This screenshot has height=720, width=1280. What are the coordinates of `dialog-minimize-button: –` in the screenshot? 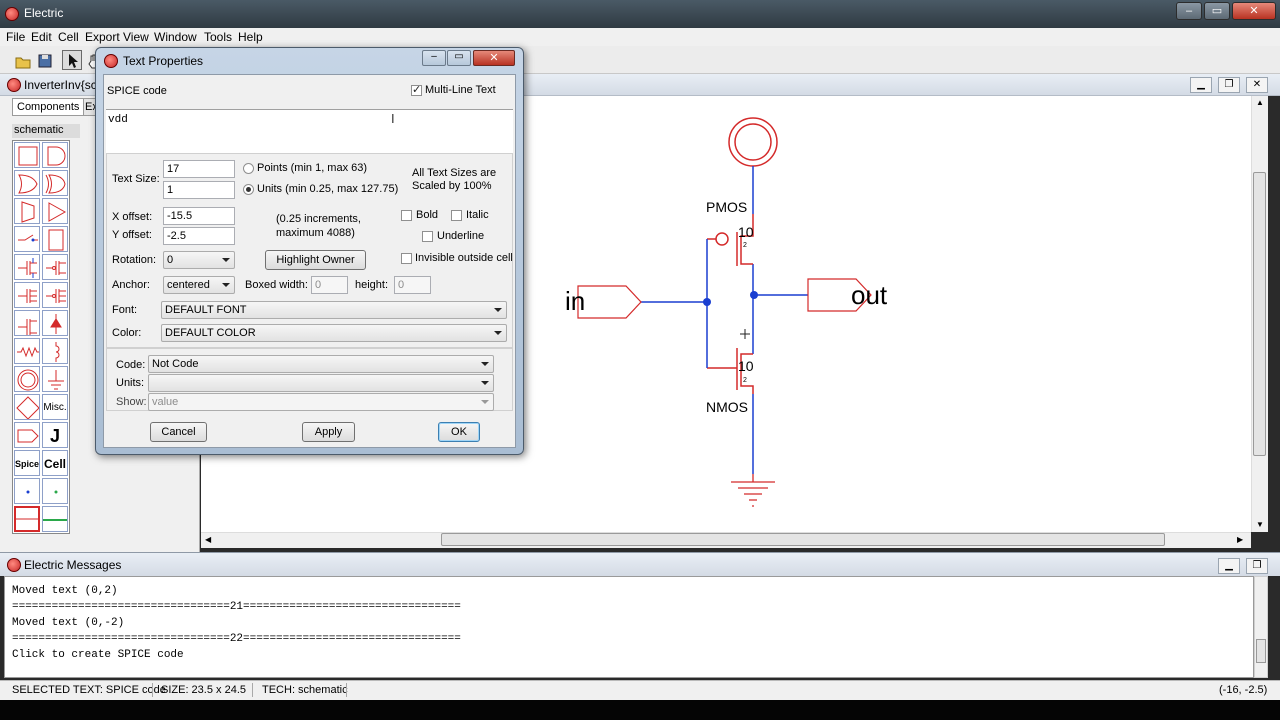 It's located at (434, 58).